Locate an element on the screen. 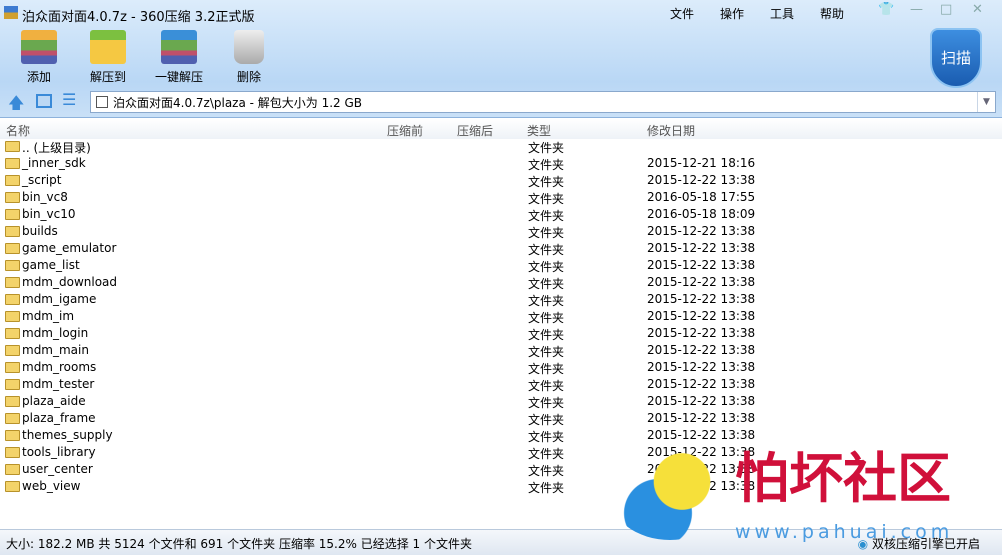 The width and height of the screenshot is (1002, 555). row-name: bin_vc8 is located at coordinates (45, 197).